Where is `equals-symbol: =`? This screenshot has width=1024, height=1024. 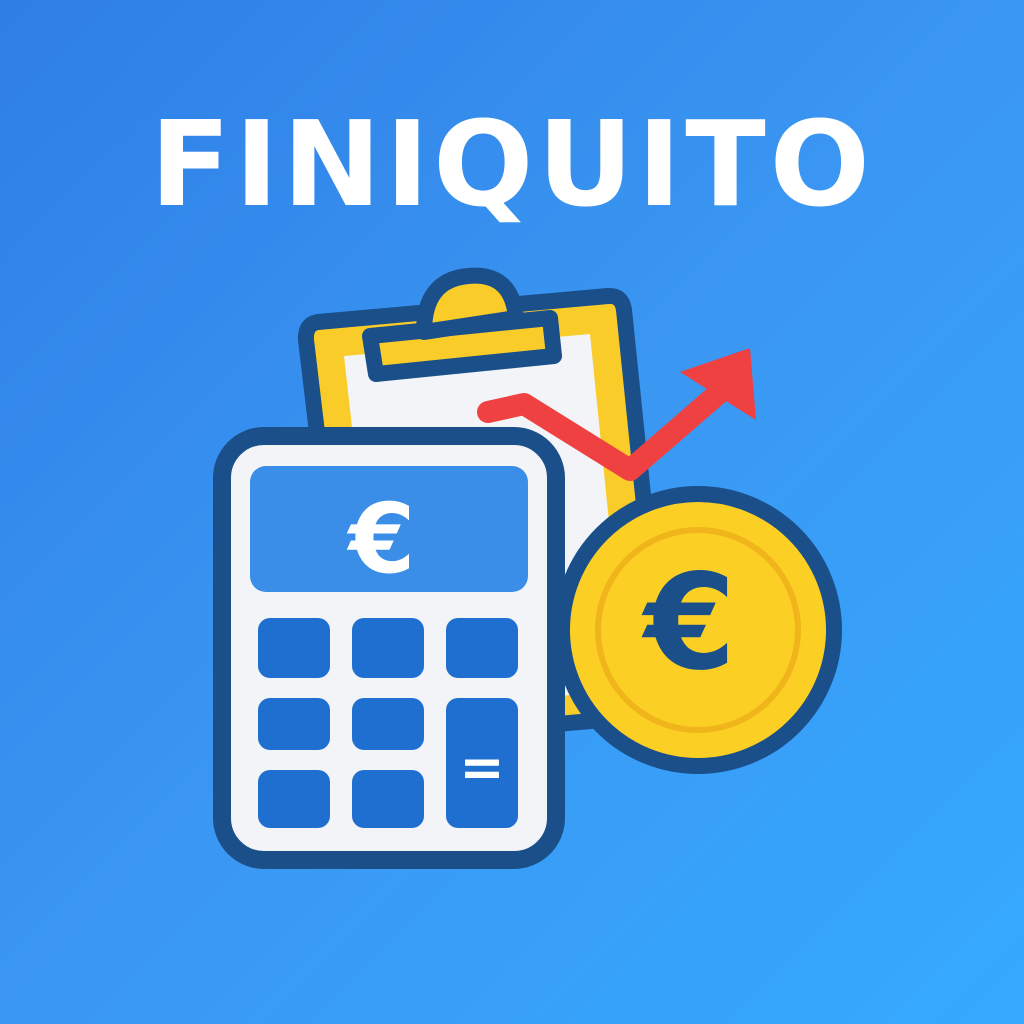
equals-symbol: = is located at coordinates (481, 767).